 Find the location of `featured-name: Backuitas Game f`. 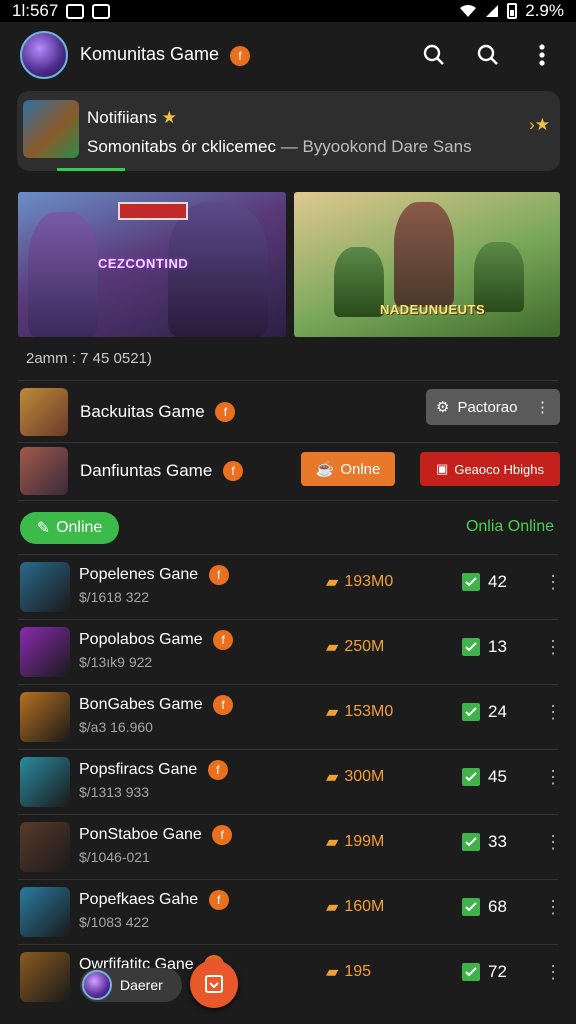

featured-name: Backuitas Game f is located at coordinates (158, 412).